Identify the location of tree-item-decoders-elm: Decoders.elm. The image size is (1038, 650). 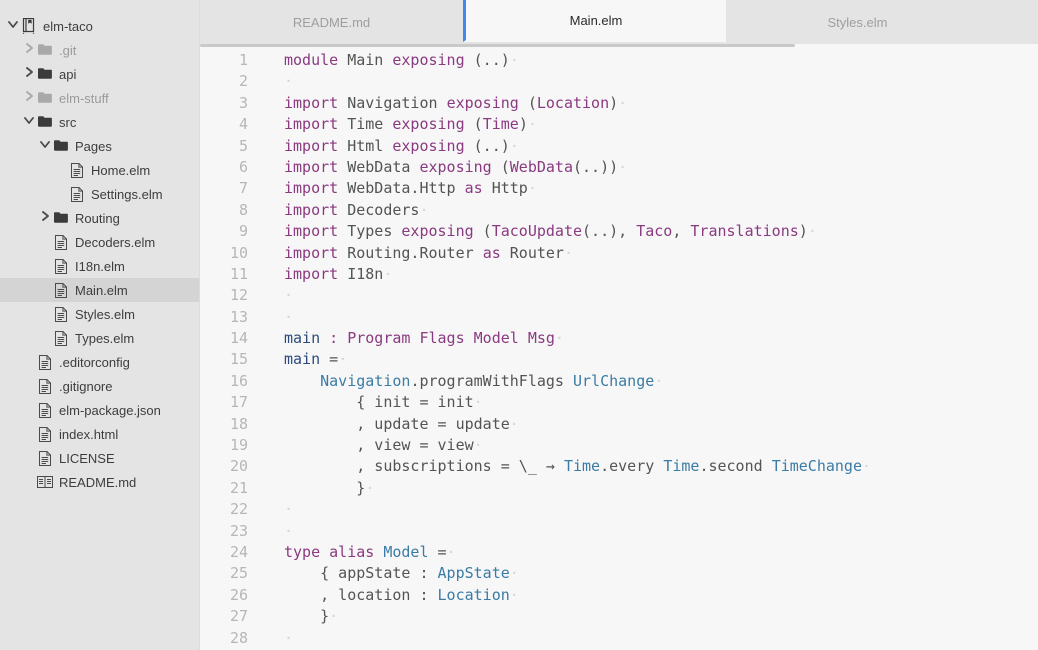
(99, 242).